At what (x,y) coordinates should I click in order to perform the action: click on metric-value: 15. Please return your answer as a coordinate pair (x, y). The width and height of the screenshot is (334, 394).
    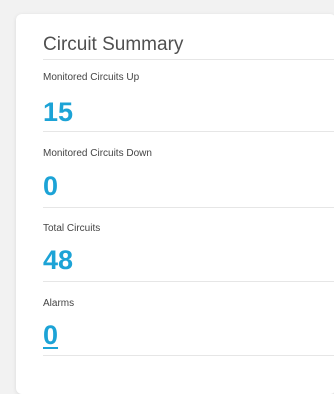
    Looking at the image, I should click on (58, 112).